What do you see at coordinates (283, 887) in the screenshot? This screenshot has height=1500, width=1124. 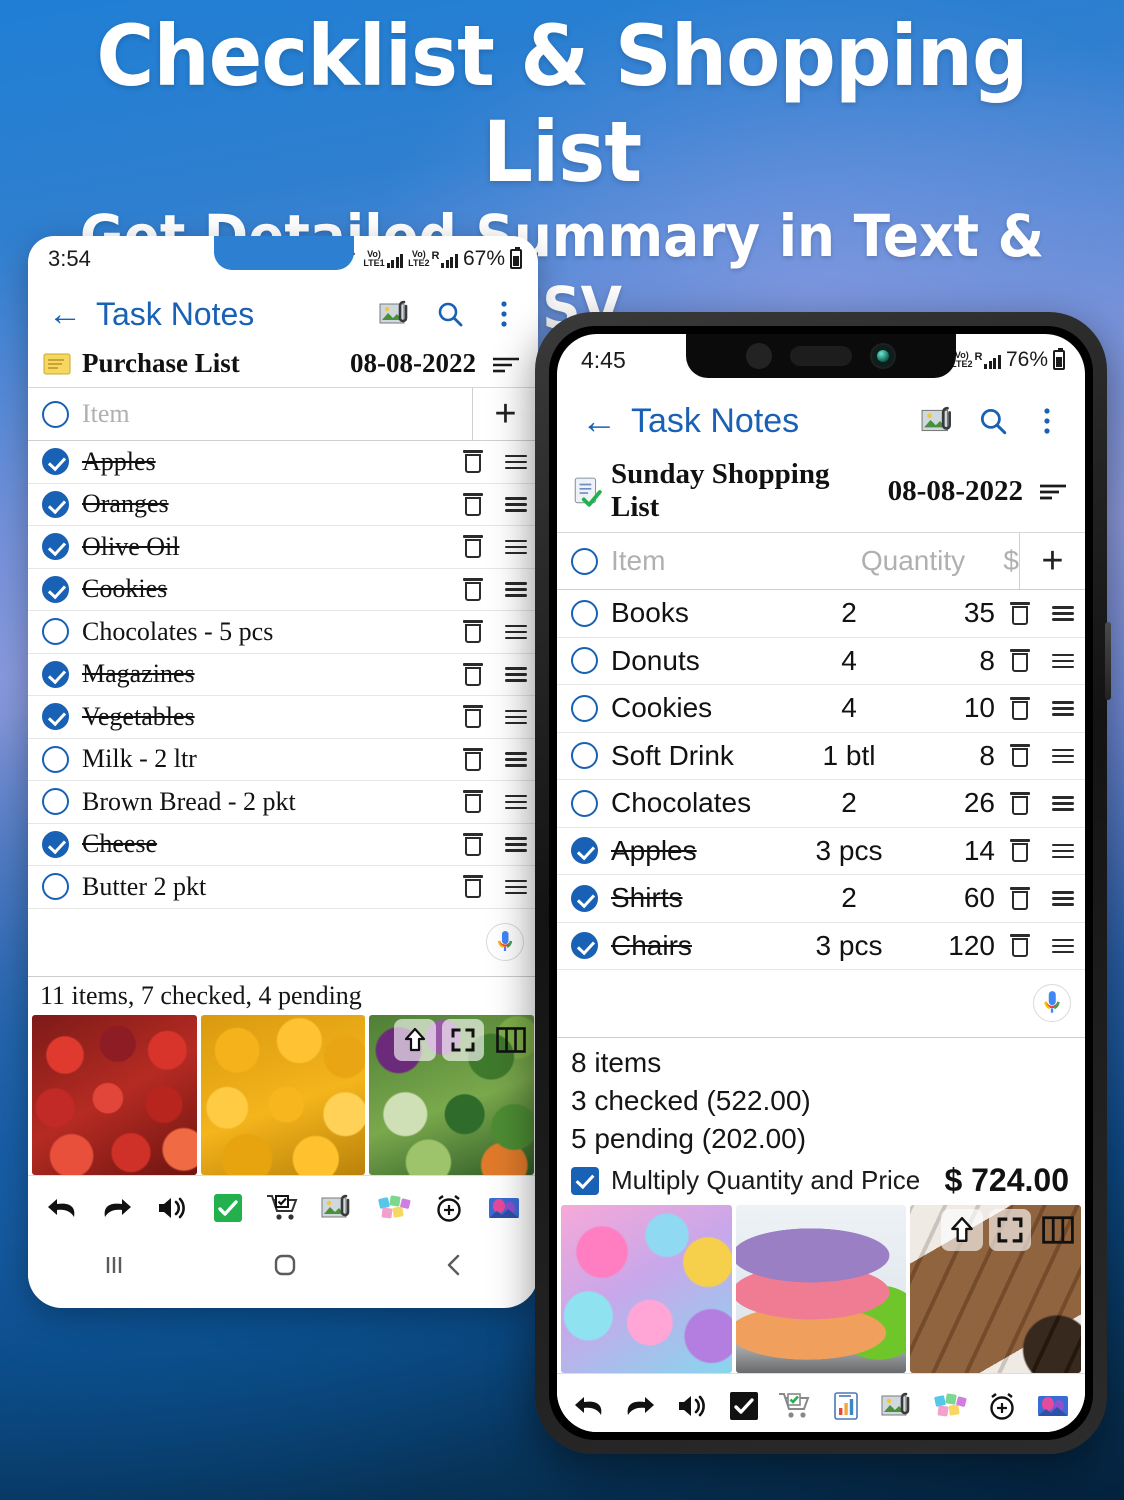 I see `list-item: Butter 2 pkt` at bounding box center [283, 887].